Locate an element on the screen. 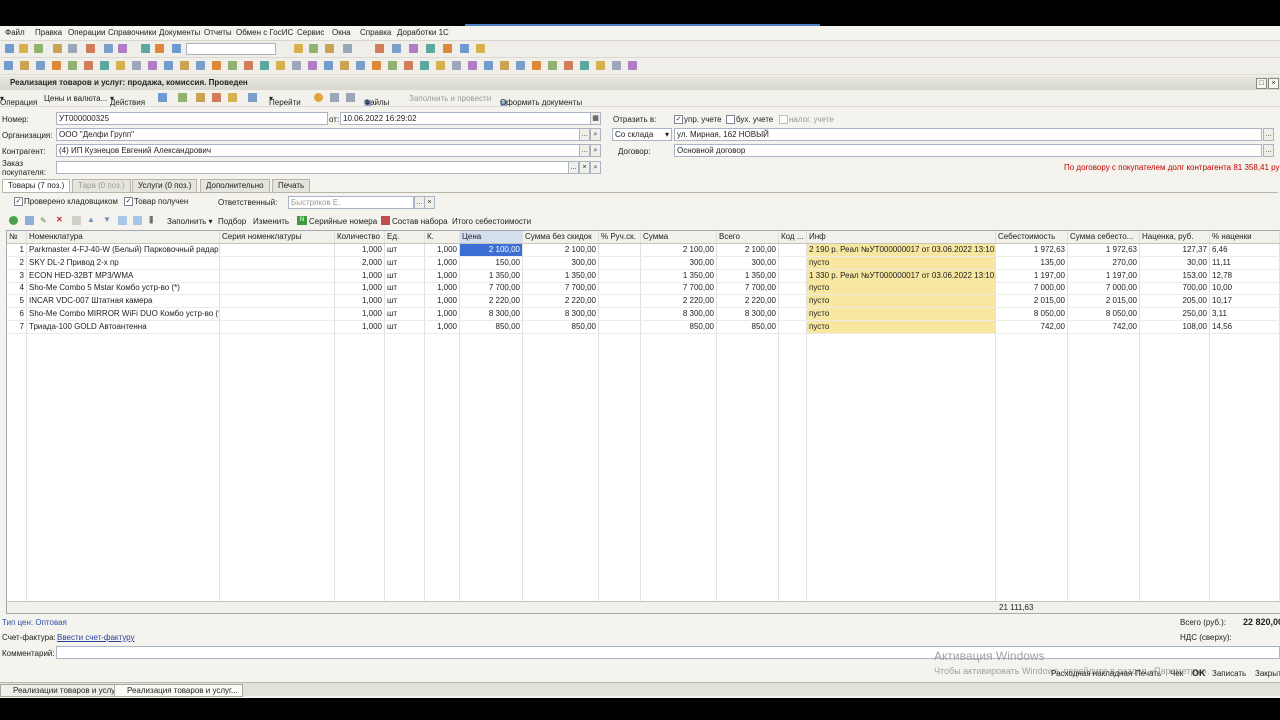 This screenshot has height=720, width=1280. responsible-field: Быстряков Е. is located at coordinates (351, 202).